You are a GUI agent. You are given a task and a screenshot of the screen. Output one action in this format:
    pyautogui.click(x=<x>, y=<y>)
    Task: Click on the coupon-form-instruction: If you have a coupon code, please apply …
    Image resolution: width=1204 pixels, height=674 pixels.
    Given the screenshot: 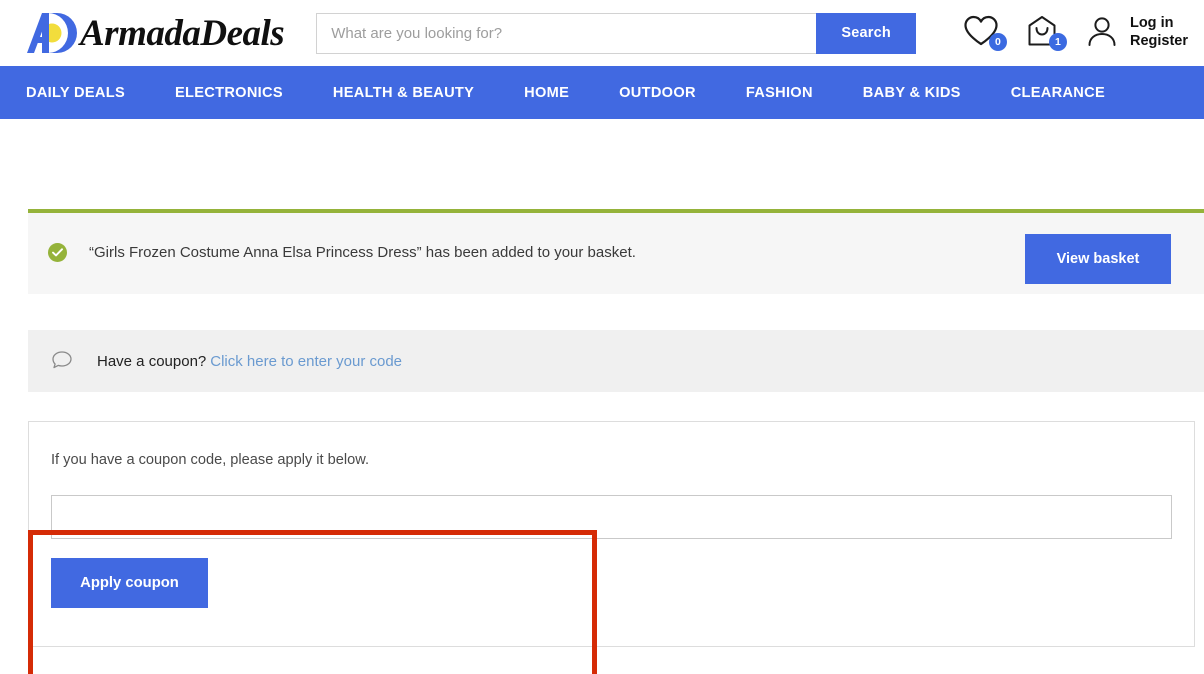 What is the action you would take?
    pyautogui.click(x=210, y=460)
    